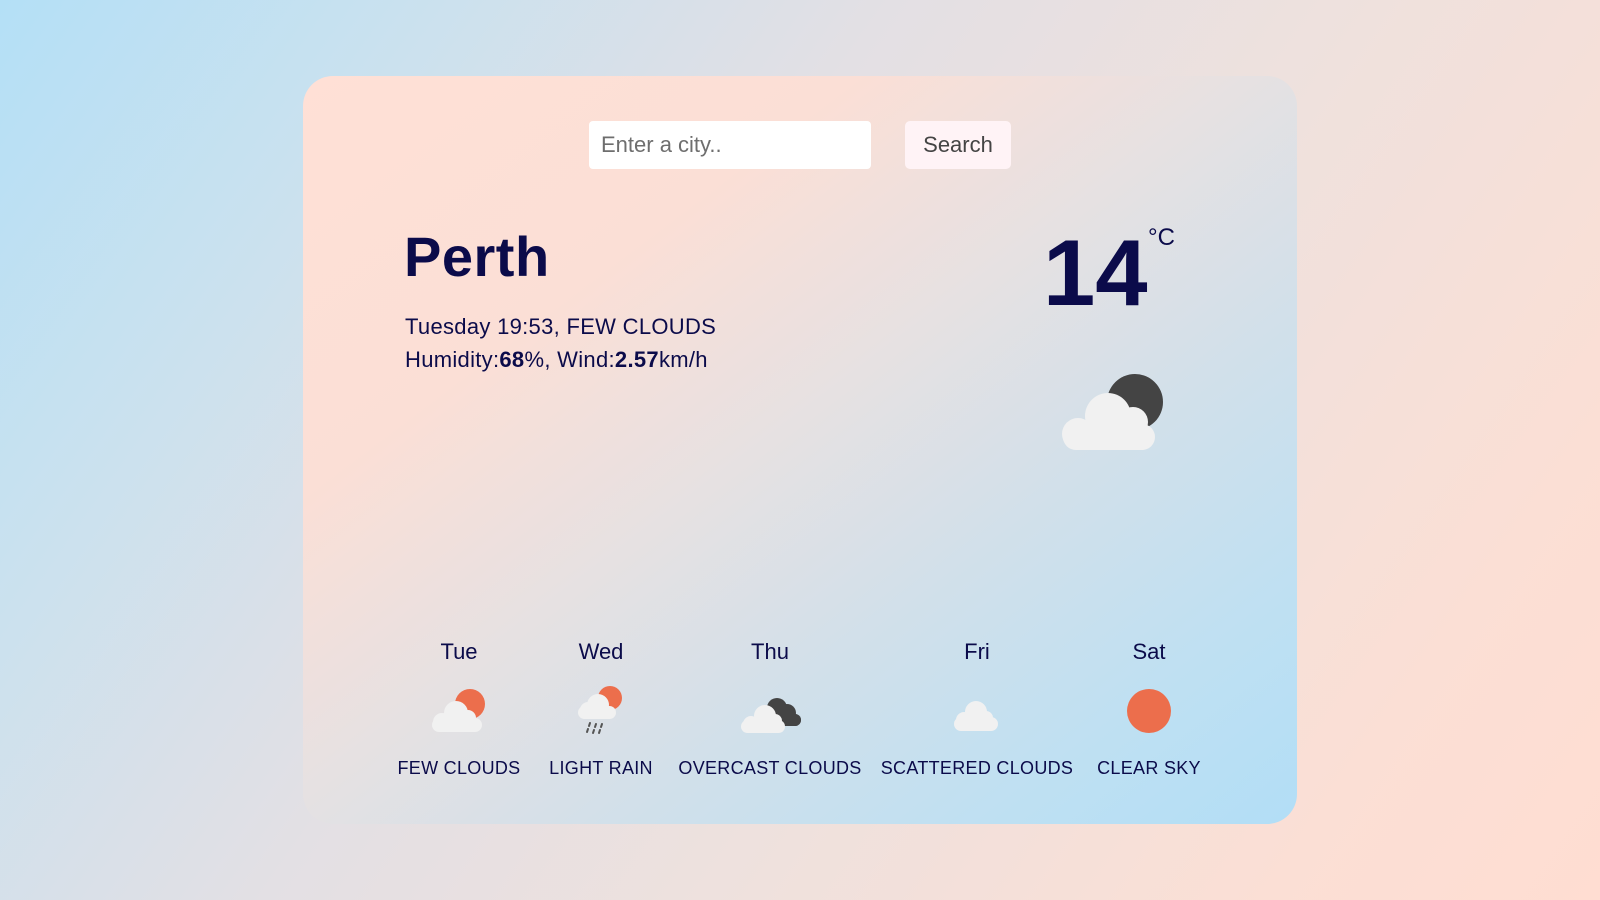 The width and height of the screenshot is (1600, 900). I want to click on forecast-day-fri: Fri SCATTERED CLOUDS, so click(977, 708).